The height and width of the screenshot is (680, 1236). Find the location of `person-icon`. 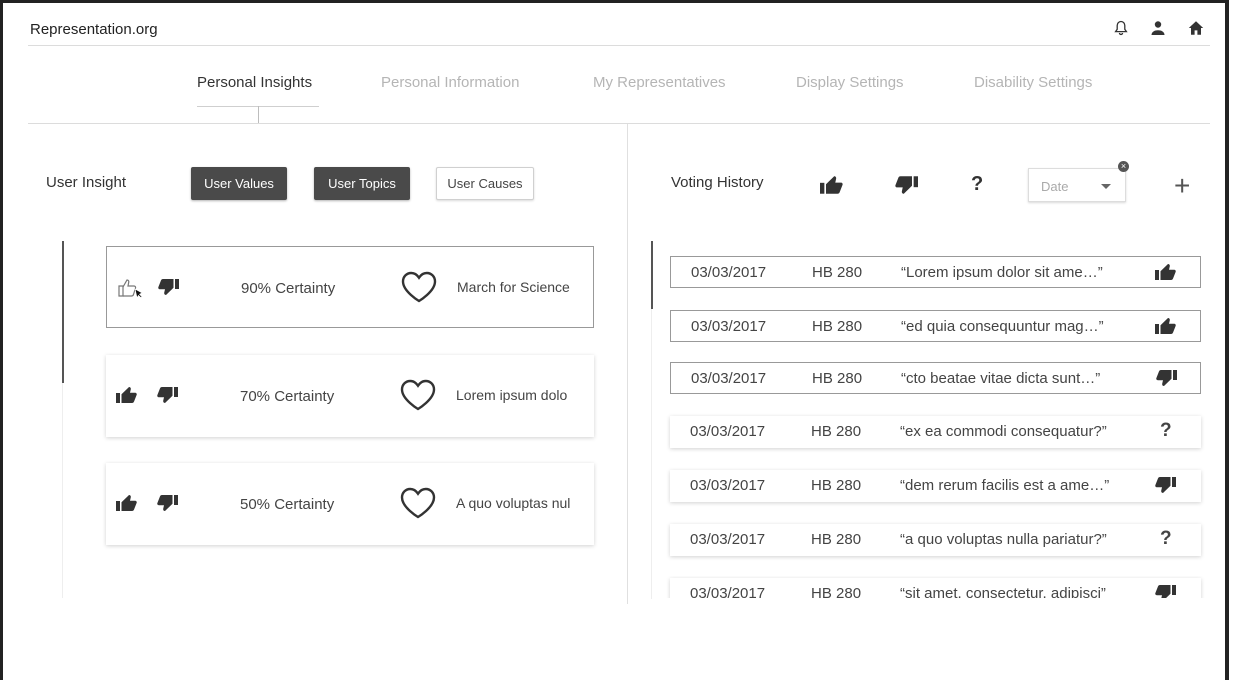

person-icon is located at coordinates (1158, 28).